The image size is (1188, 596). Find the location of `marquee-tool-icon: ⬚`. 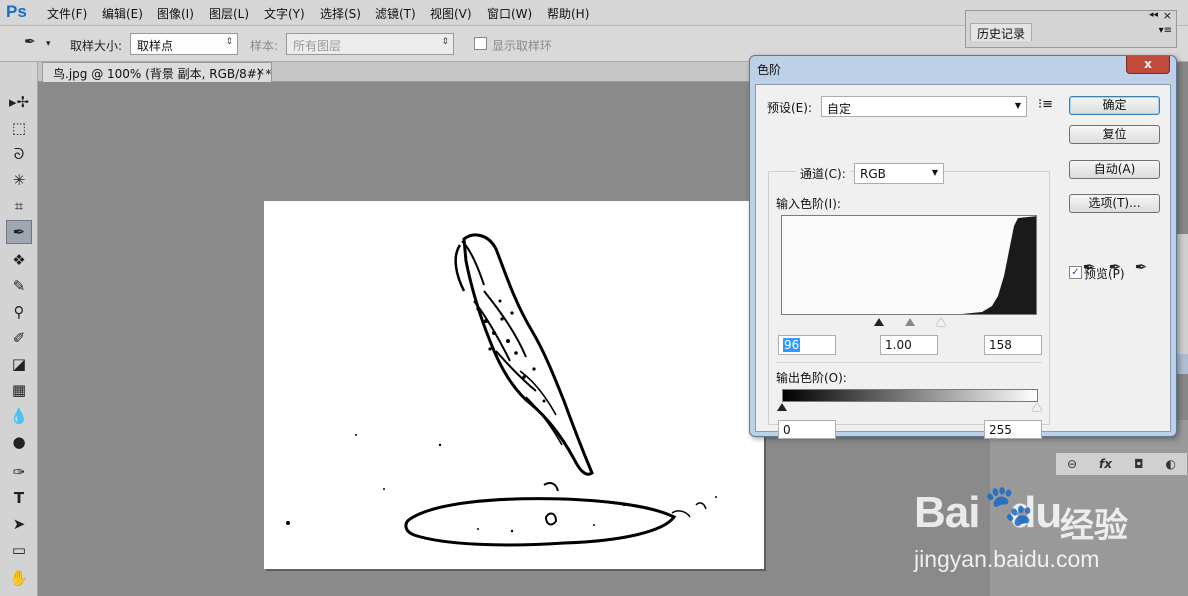

marquee-tool-icon: ⬚ is located at coordinates (19, 128).